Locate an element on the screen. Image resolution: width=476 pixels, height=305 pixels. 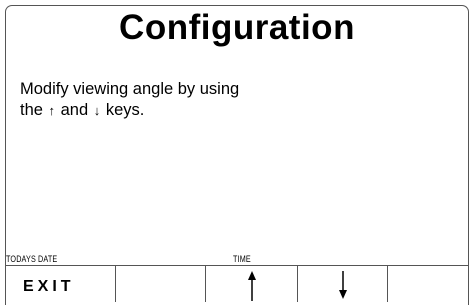
softkey-5-blank is located at coordinates (428, 284).